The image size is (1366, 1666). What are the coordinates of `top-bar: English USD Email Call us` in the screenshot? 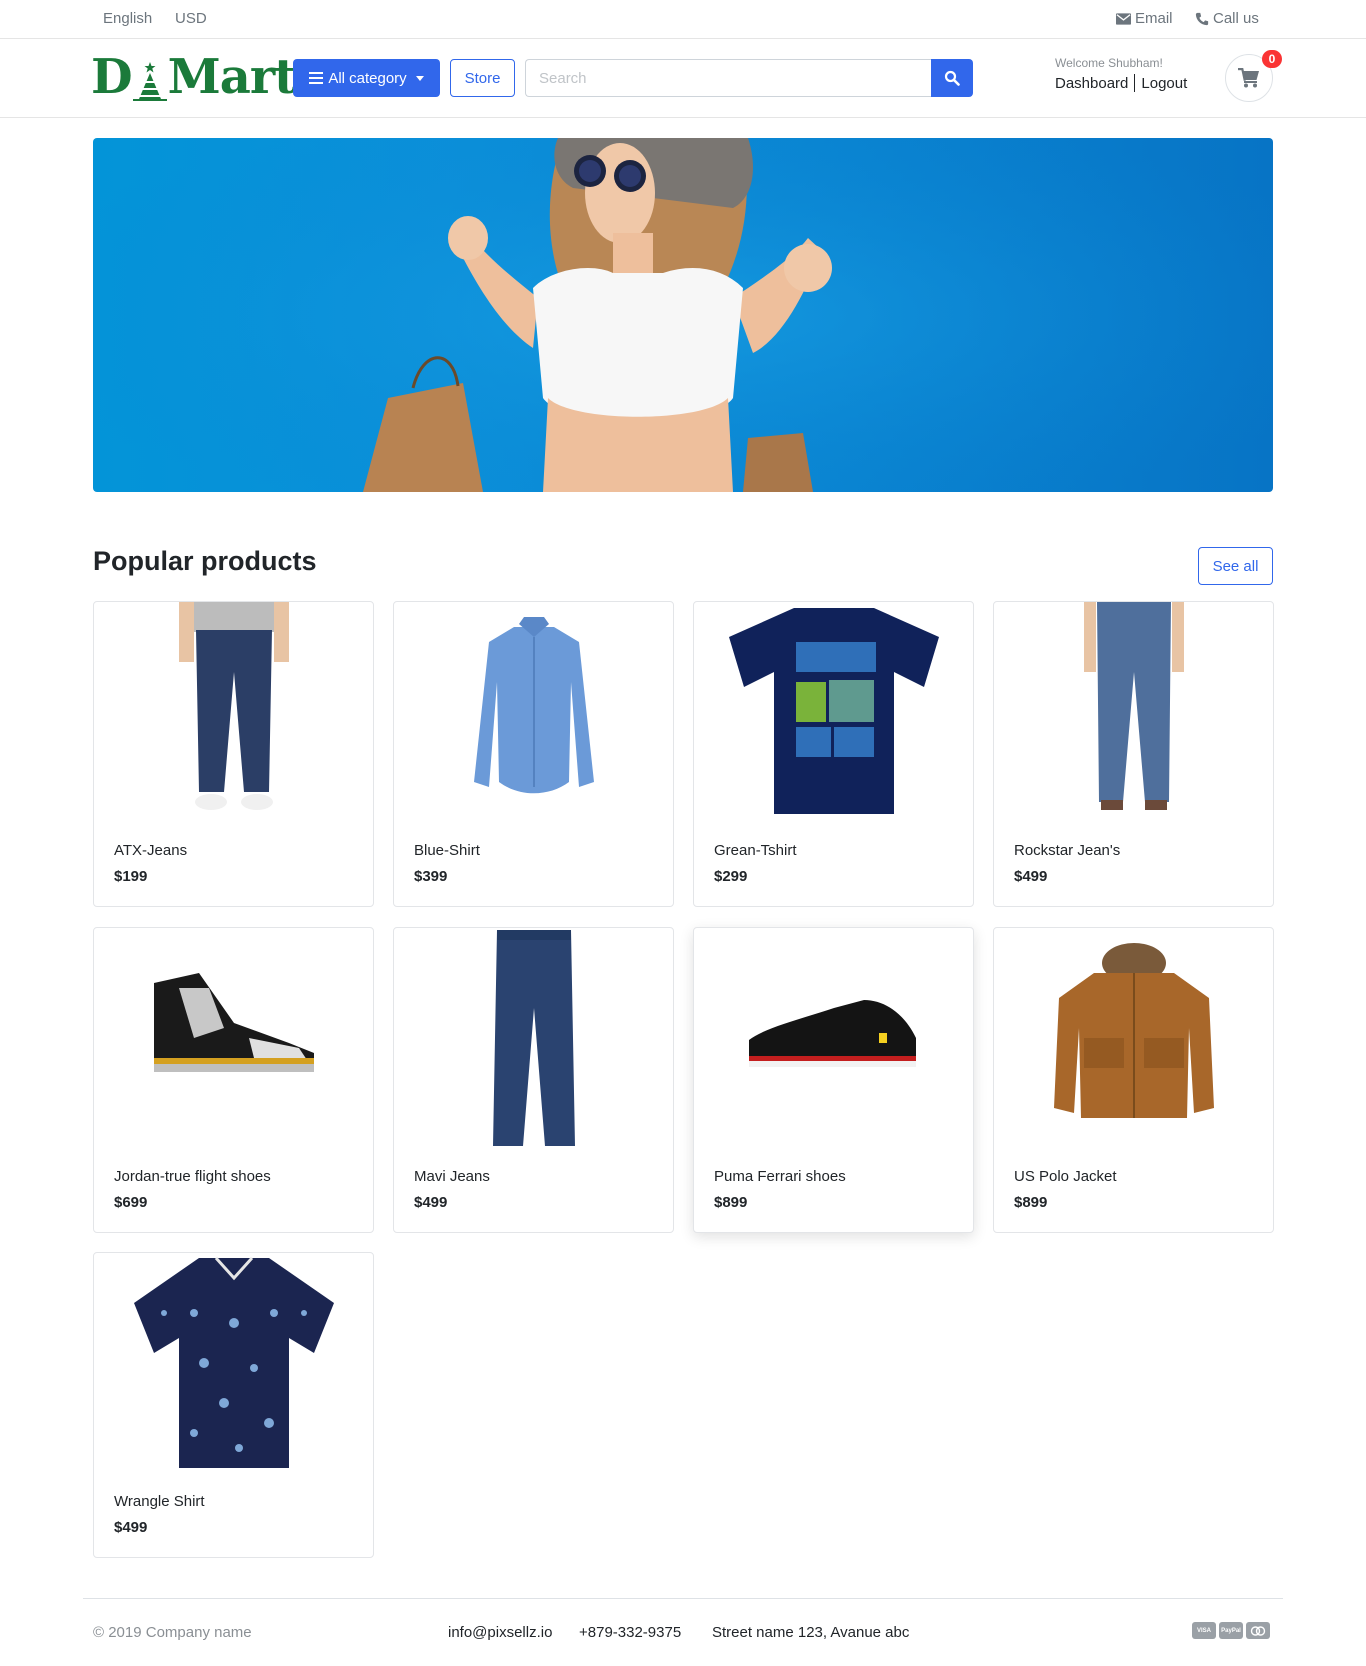 It's located at (683, 19).